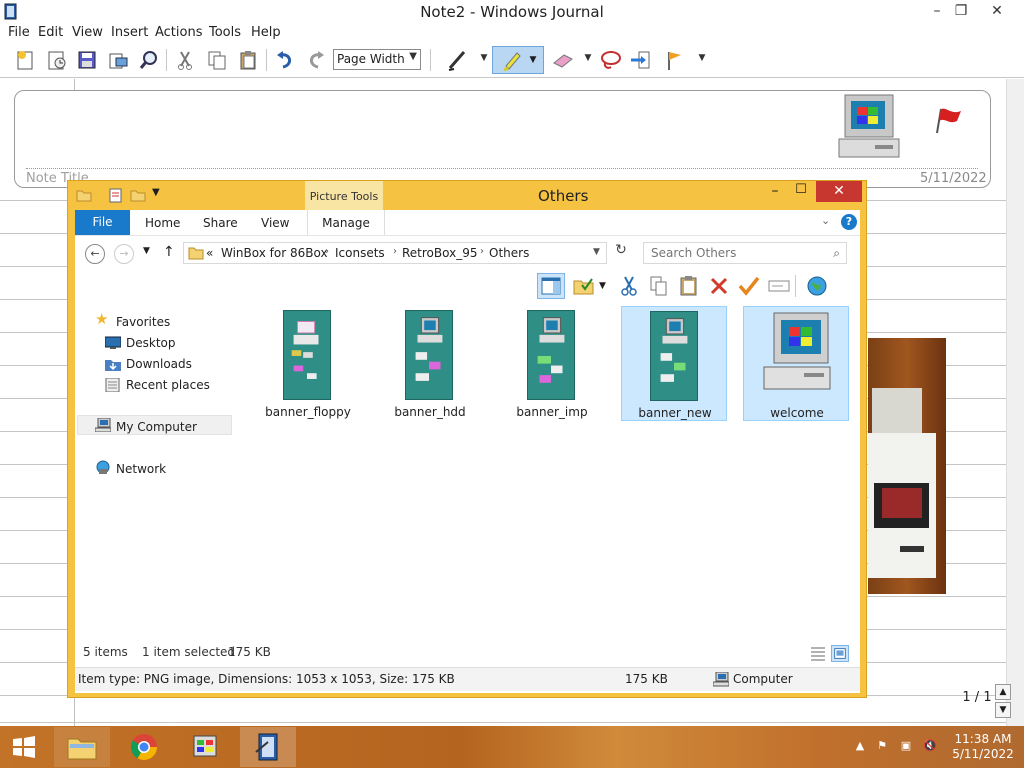 The image size is (1024, 768). Describe the element at coordinates (143, 322) in the screenshot. I see `nav-favorites: Favorites` at that location.